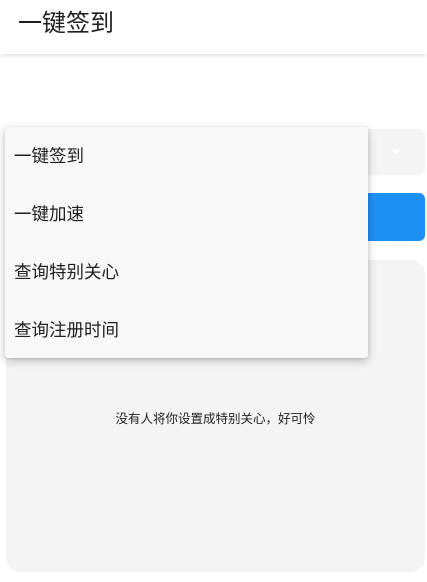  I want to click on menu-item-query-register-time: 查询注册时间, so click(186, 329).